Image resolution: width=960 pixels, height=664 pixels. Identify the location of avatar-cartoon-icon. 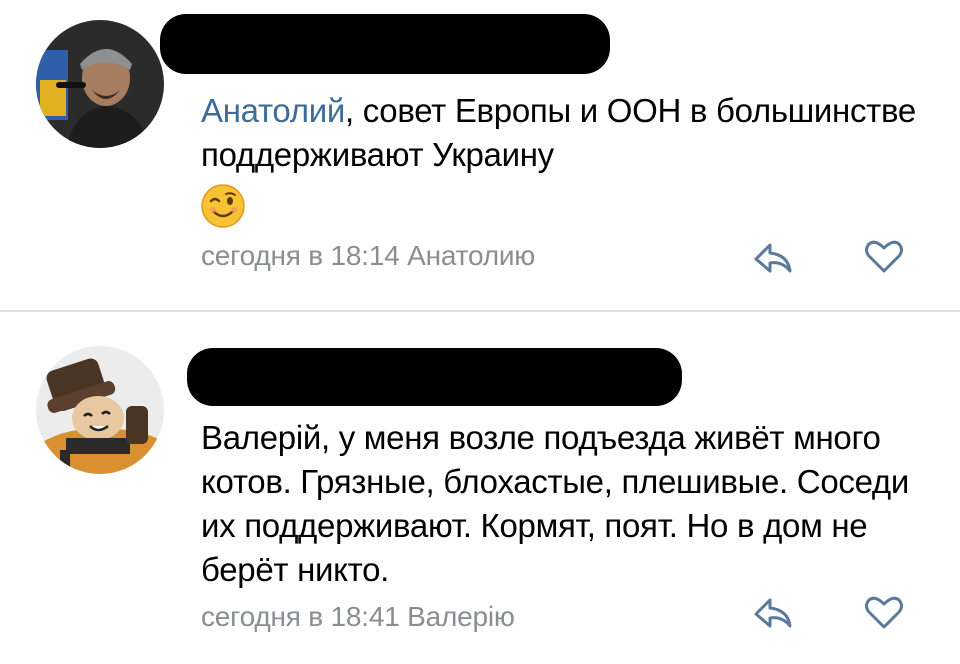
(100, 410).